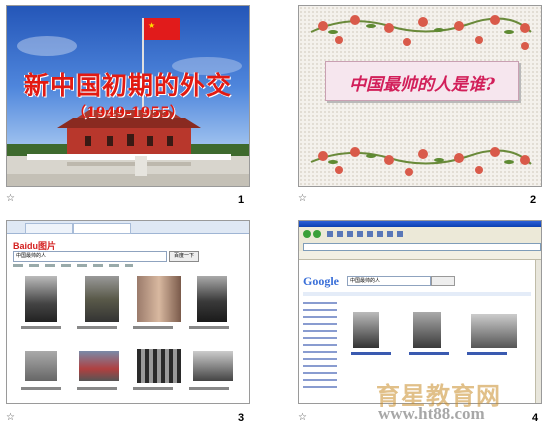 This screenshot has height=430, width=549. What do you see at coordinates (417, 294) in the screenshot?
I see `results-header-bar` at bounding box center [417, 294].